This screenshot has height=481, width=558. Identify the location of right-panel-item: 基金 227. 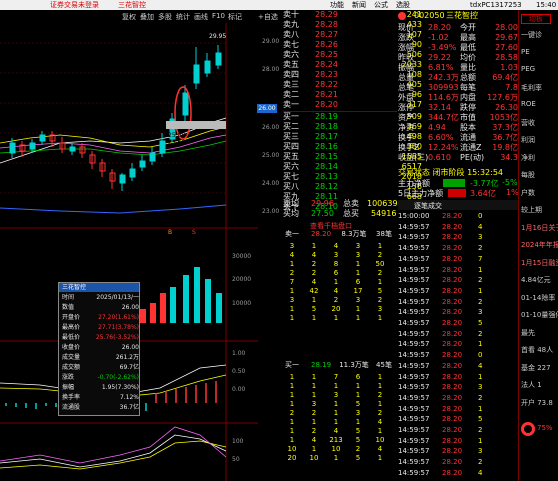
(539, 368).